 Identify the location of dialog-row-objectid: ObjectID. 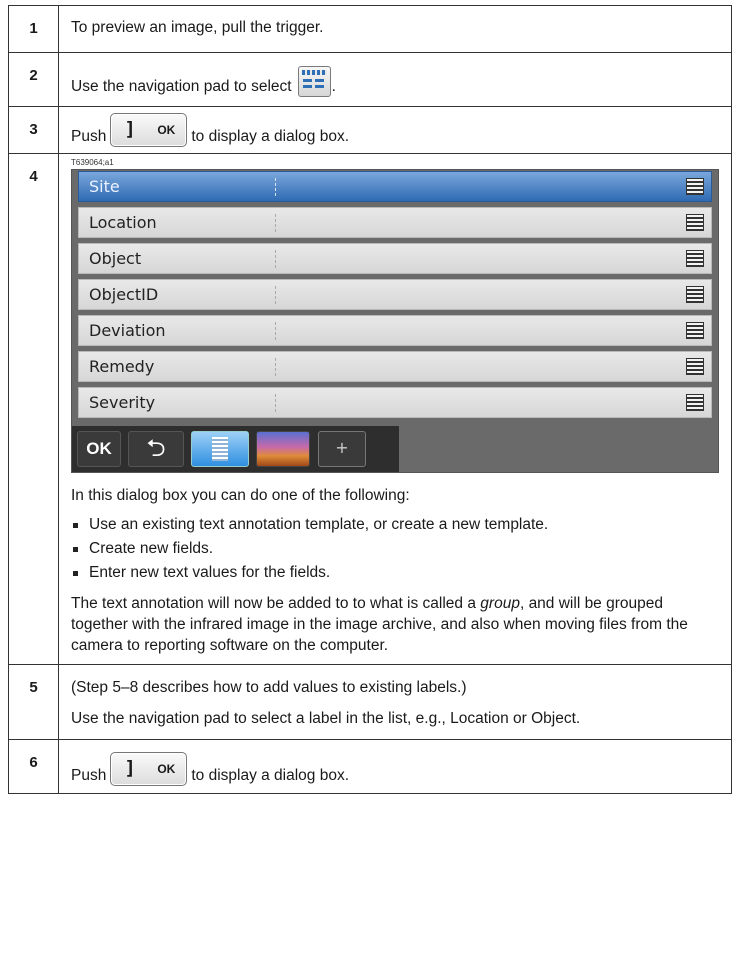
(395, 294).